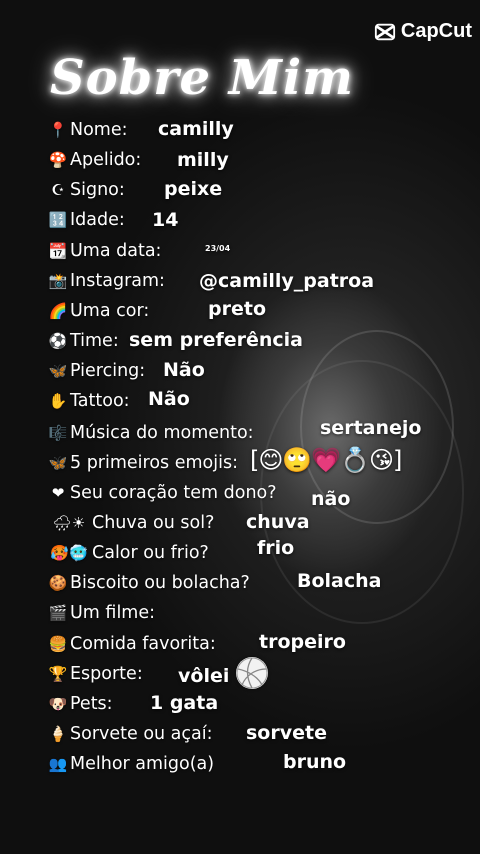 This screenshot has height=854, width=480. Describe the element at coordinates (58, 613) in the screenshot. I see `clapperboard-icon: 🎬` at that location.